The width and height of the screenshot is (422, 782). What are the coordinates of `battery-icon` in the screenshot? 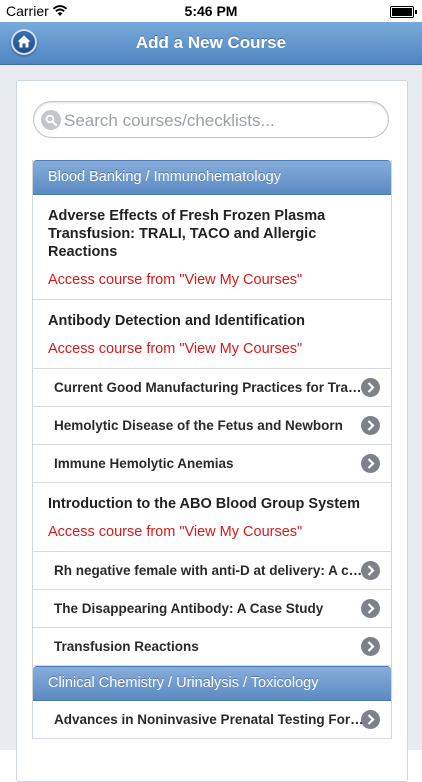 It's located at (403, 12).